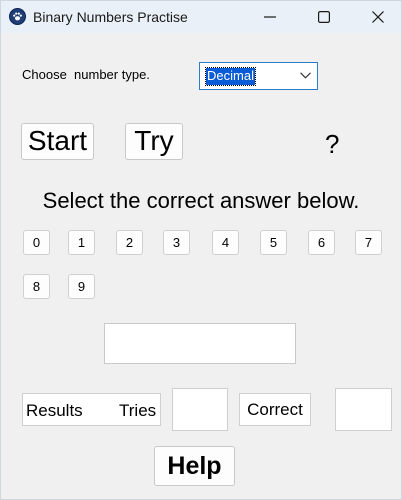  What do you see at coordinates (363, 409) in the screenshot?
I see `correct-count-box` at bounding box center [363, 409].